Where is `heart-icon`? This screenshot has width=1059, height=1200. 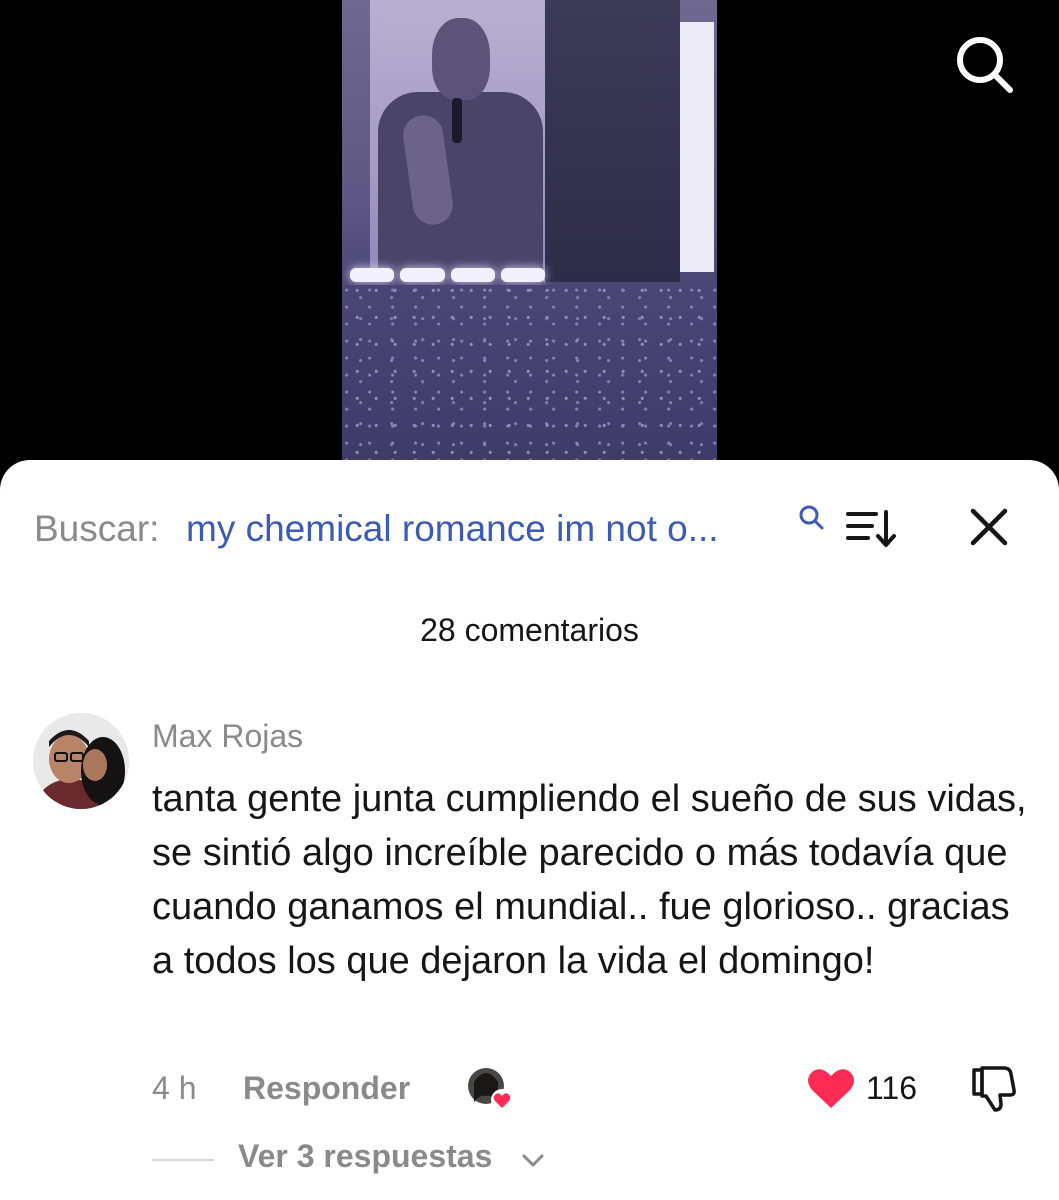 heart-icon is located at coordinates (831, 1088).